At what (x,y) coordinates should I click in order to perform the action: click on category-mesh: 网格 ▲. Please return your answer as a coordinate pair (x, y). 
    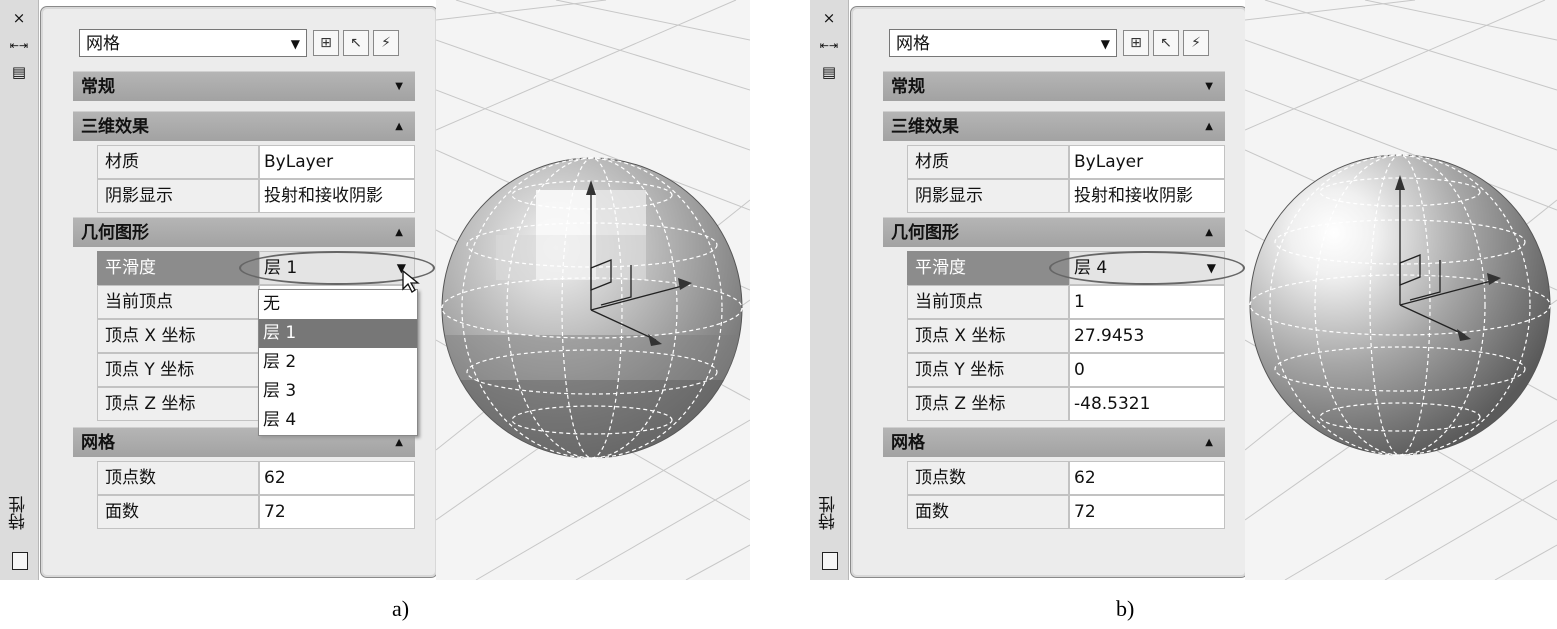
    Looking at the image, I should click on (1054, 442).